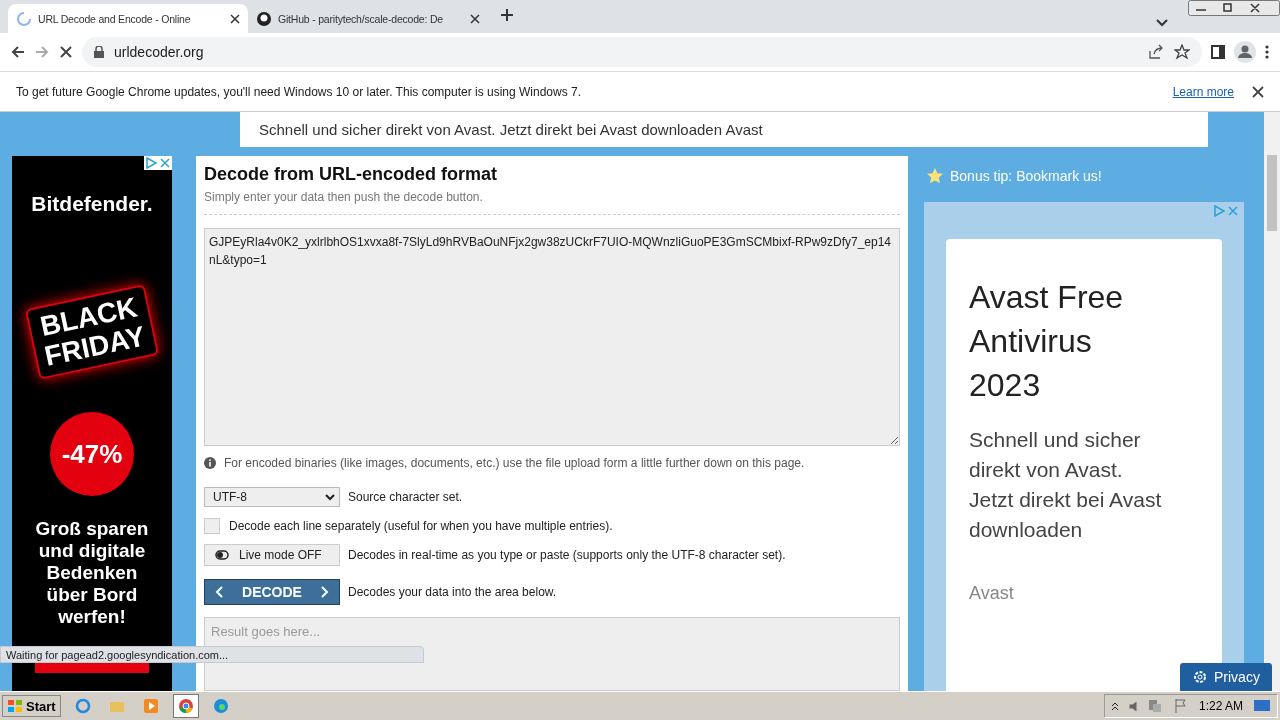 Image resolution: width=1280 pixels, height=720 pixels. I want to click on taskbar-app, so click(185, 706).